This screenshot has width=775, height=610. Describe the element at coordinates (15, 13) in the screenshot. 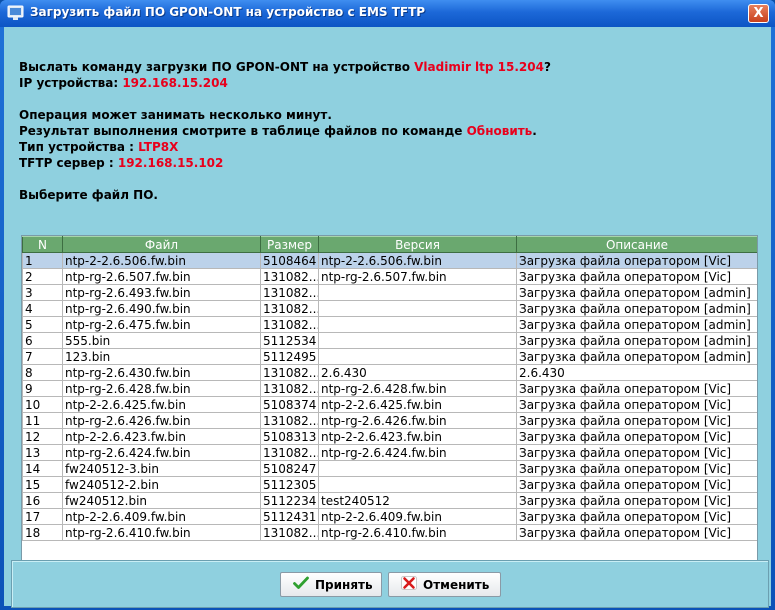

I see `window-app-icon` at that location.